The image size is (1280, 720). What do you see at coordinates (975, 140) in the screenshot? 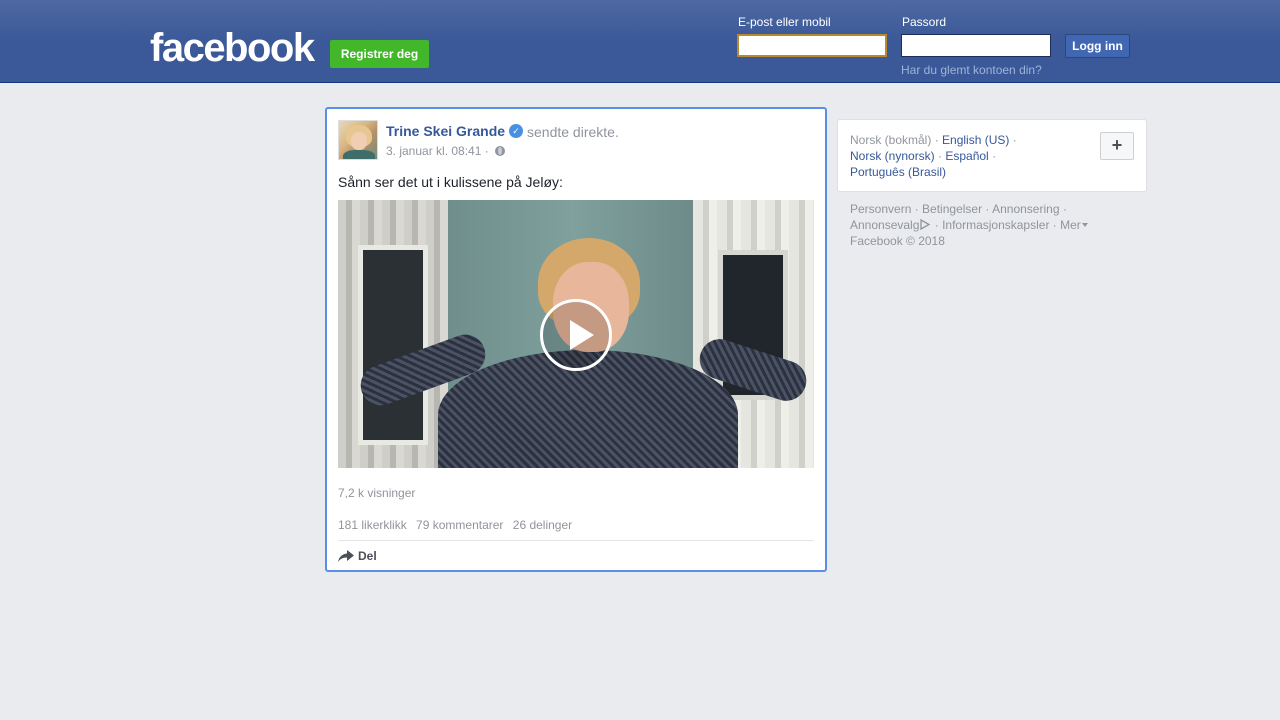
I see `language-link-english: English (US)` at bounding box center [975, 140].